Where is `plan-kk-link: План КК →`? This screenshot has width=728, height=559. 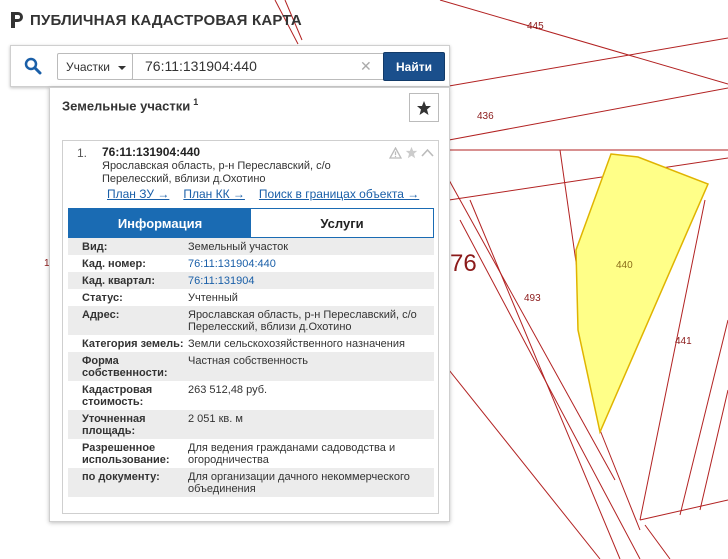
plan-kk-link: План КК → is located at coordinates (214, 194).